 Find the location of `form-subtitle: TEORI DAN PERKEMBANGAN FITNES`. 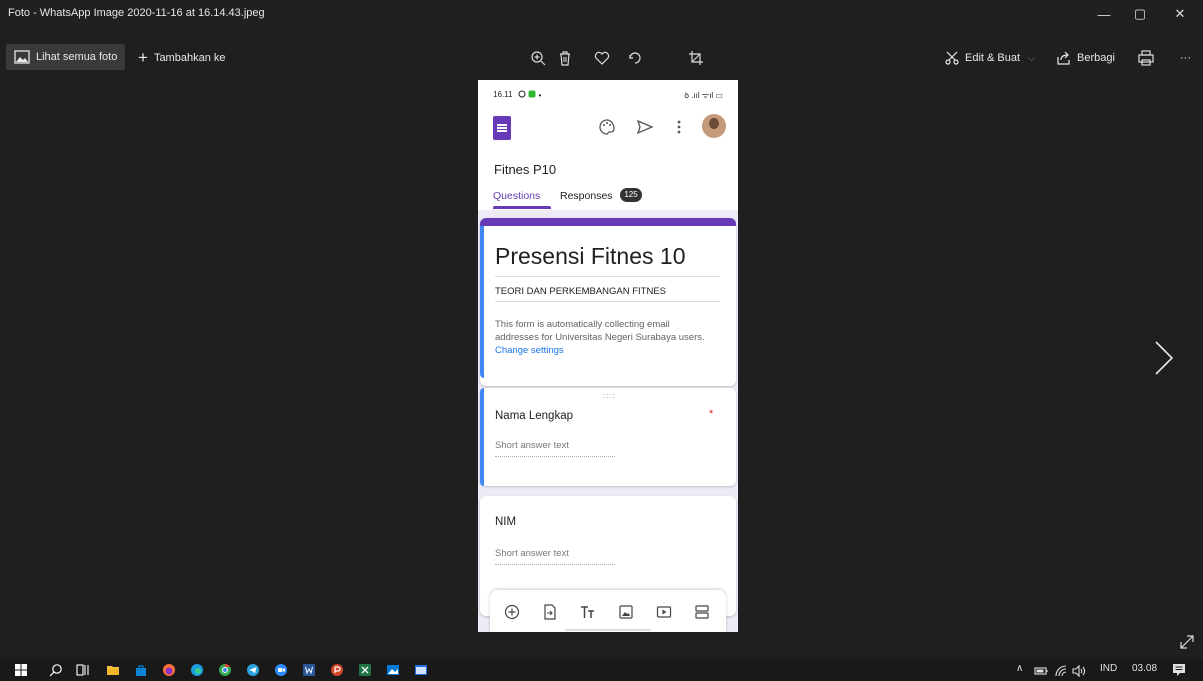

form-subtitle: TEORI DAN PERKEMBANGAN FITNES is located at coordinates (581, 291).